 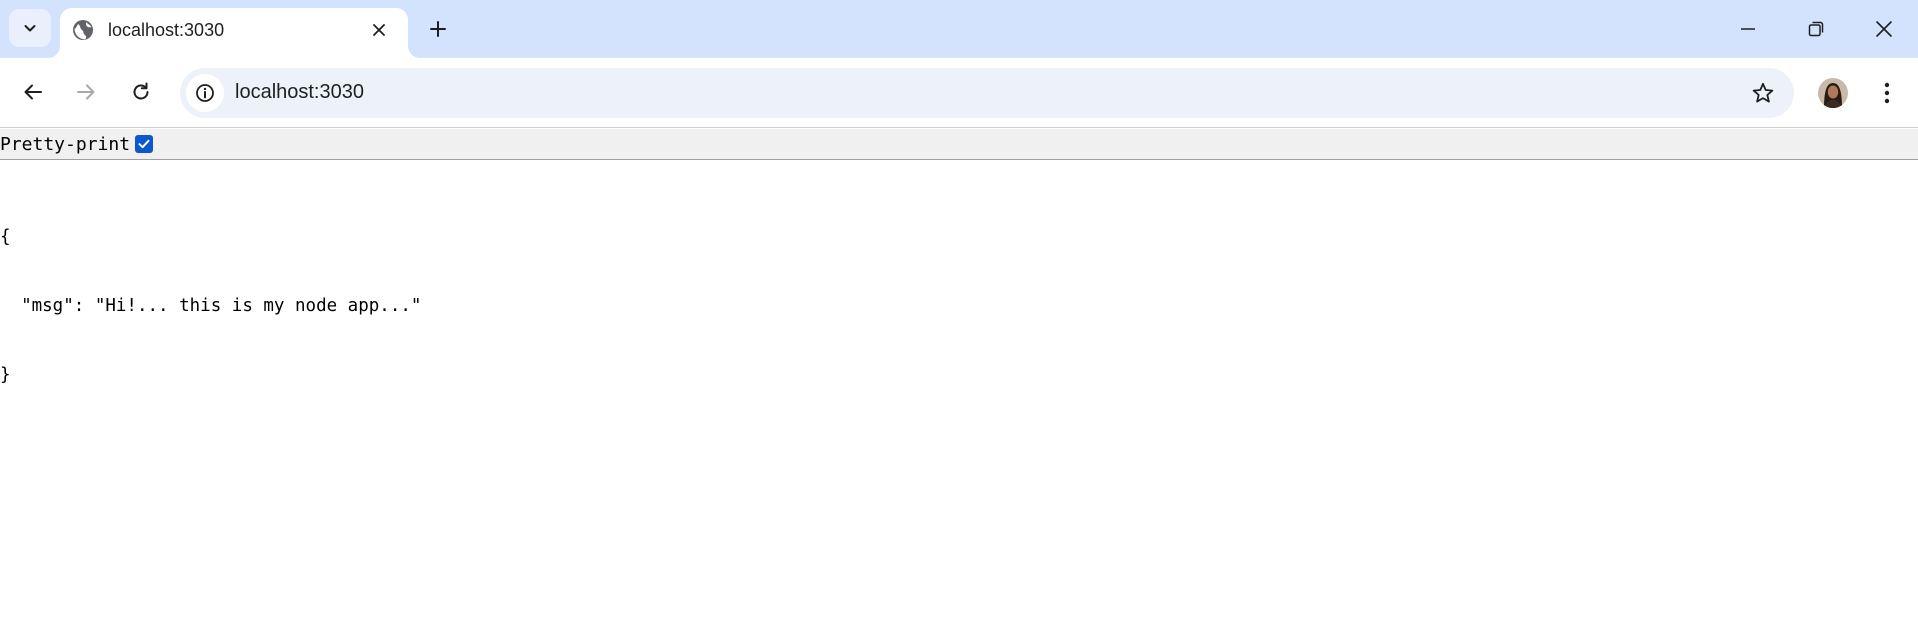 I want to click on bookmark-button, so click(x=1763, y=93).